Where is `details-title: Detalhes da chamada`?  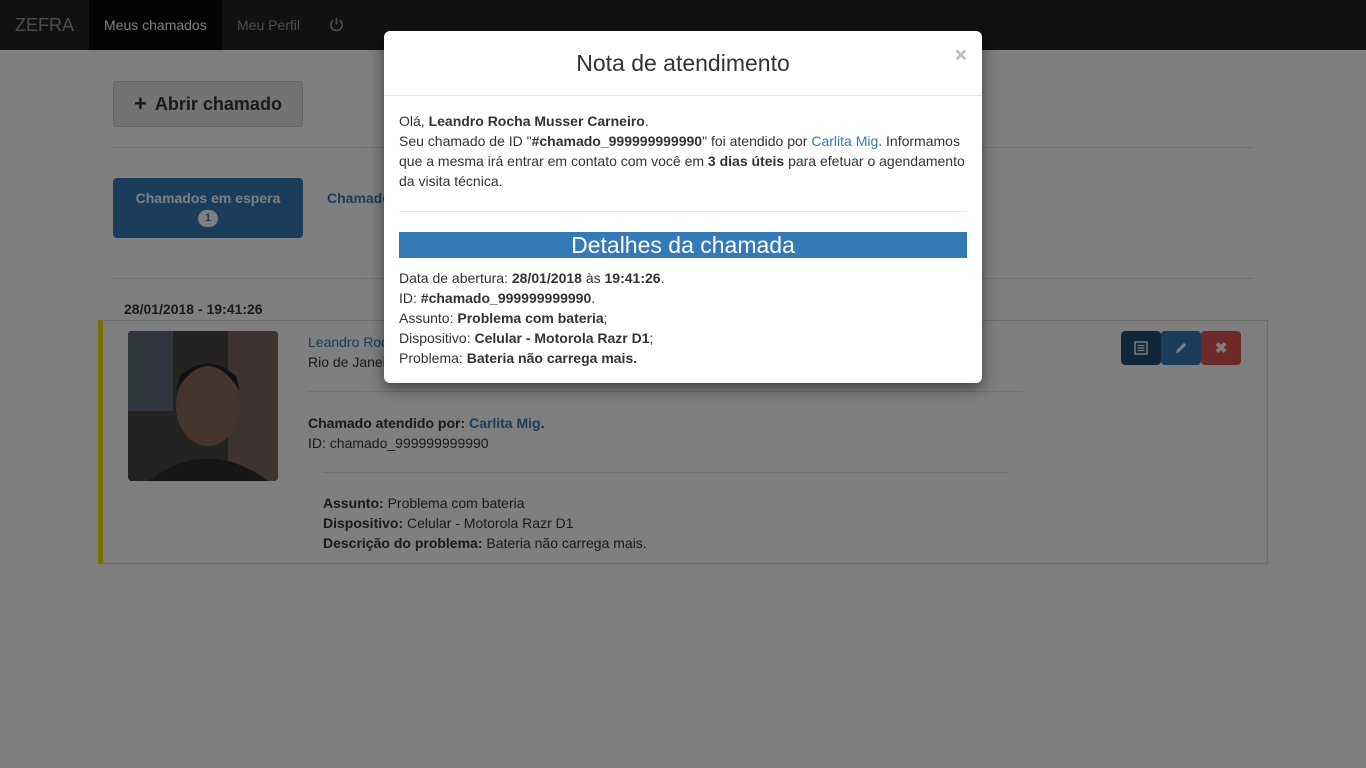 details-title: Detalhes da chamada is located at coordinates (683, 245).